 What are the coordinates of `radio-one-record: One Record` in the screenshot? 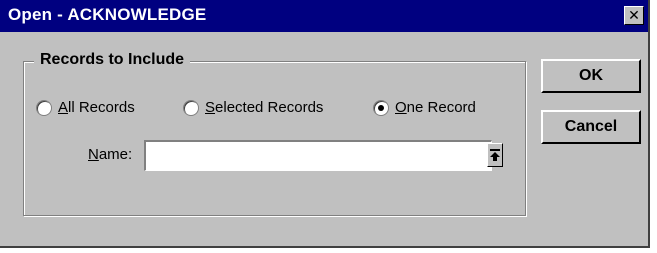 It's located at (424, 107).